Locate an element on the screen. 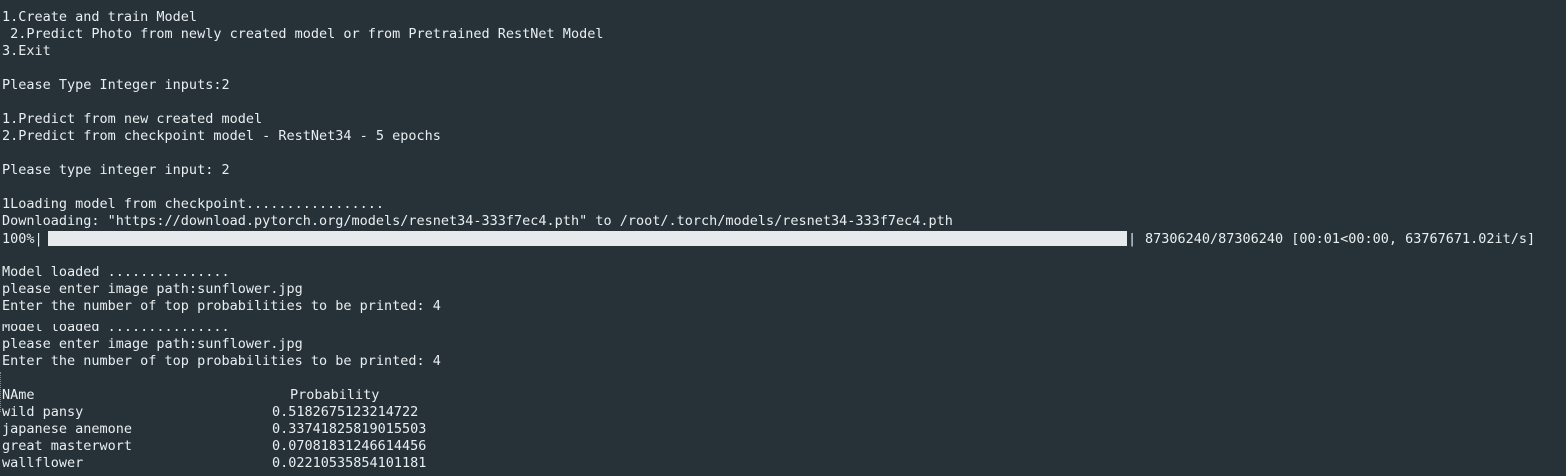 The image size is (1566, 476). menu-option-1: 1.Create and train Model is located at coordinates (100, 17).